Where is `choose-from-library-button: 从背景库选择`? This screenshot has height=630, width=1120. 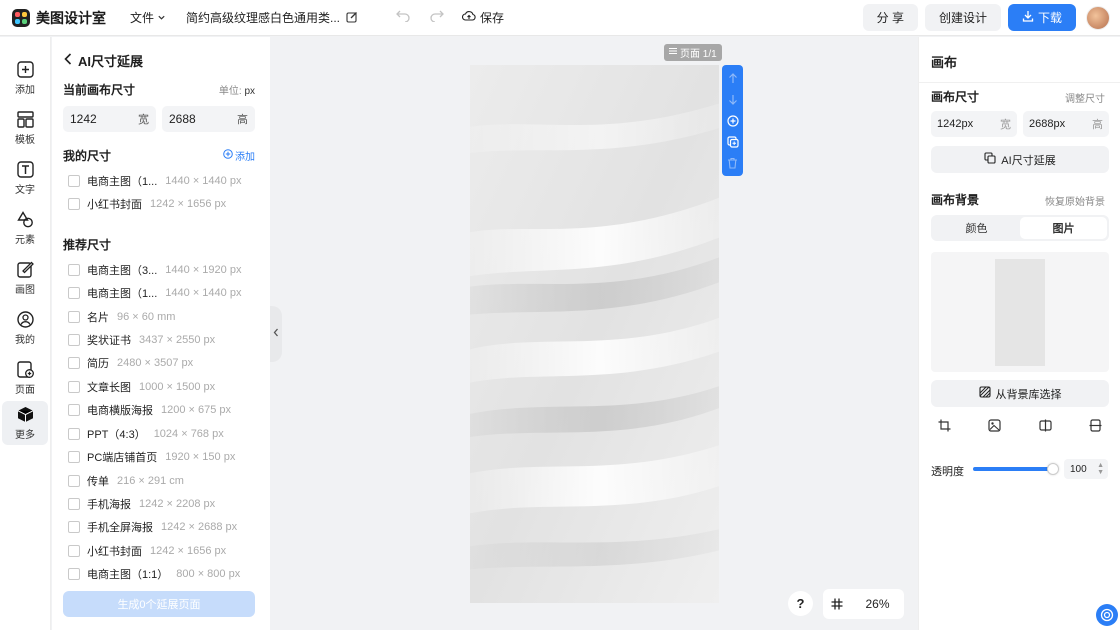
choose-from-library-button: 从背景库选择 is located at coordinates (1020, 393).